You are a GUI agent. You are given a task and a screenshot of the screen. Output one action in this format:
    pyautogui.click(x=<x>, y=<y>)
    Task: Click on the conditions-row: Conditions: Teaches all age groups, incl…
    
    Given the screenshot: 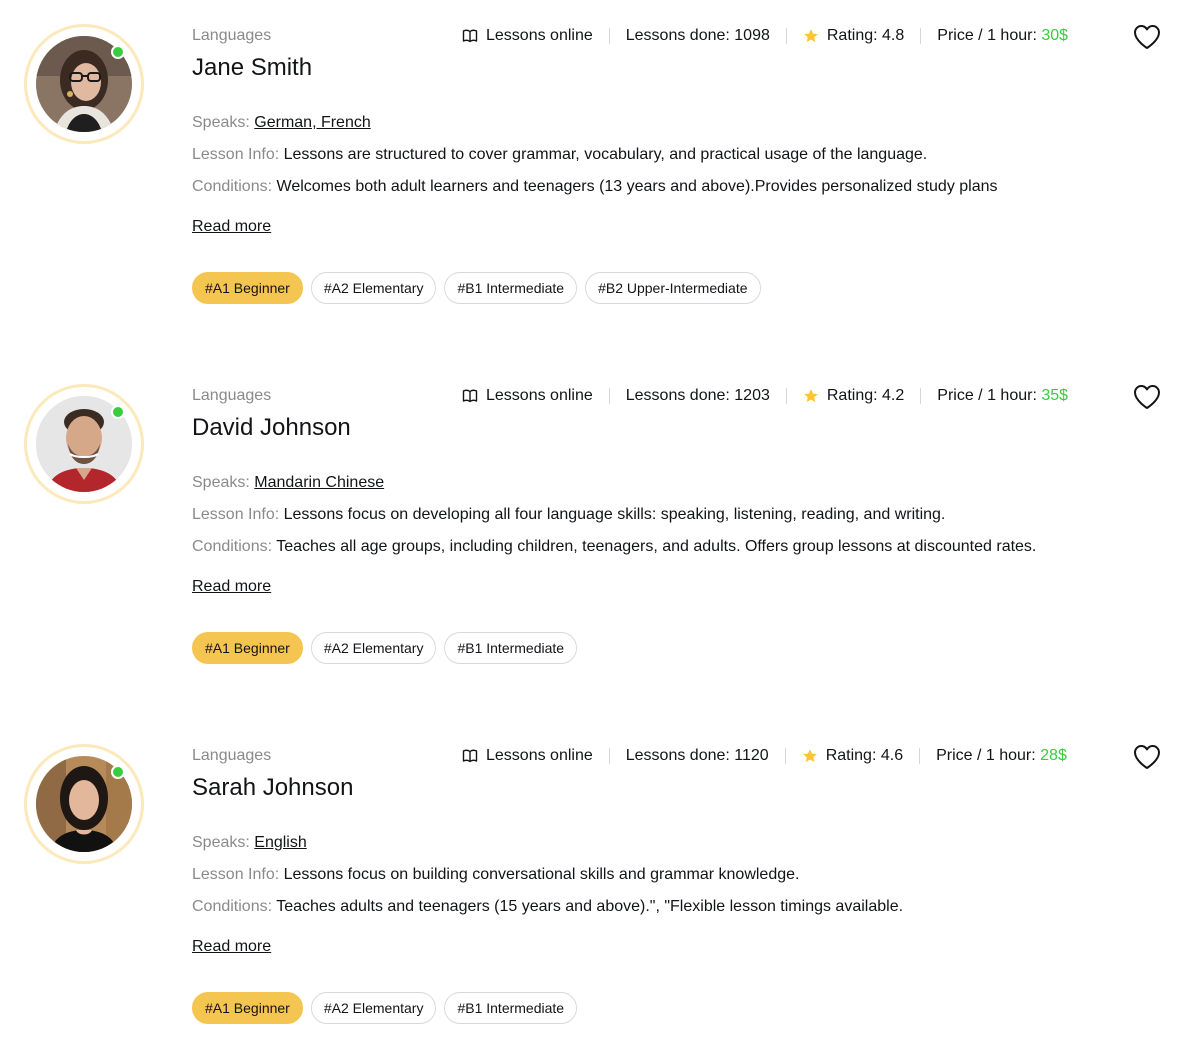 What is the action you would take?
    pyautogui.click(x=614, y=547)
    